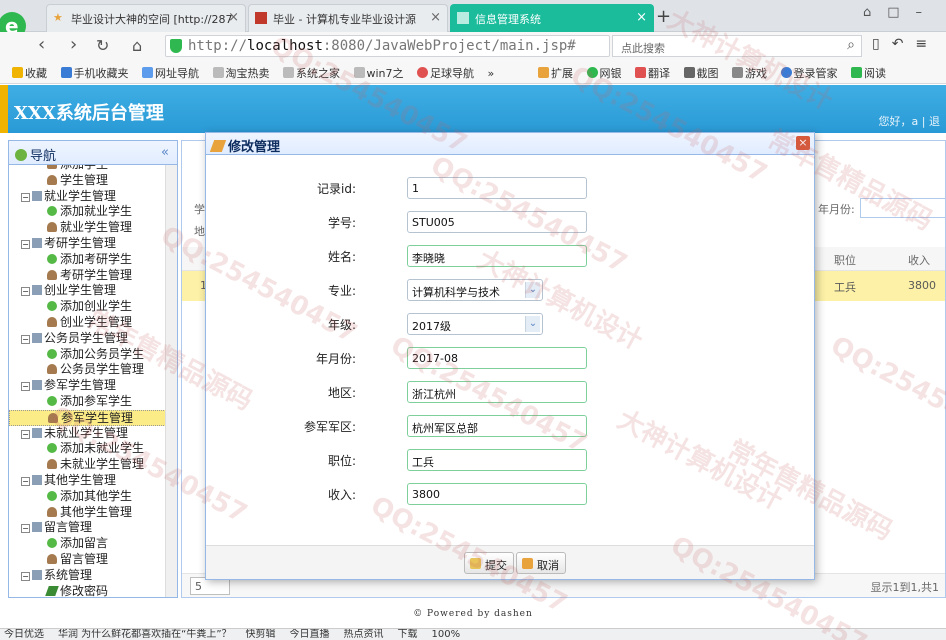 The height and width of the screenshot is (640, 946). What do you see at coordinates (87, 497) in the screenshot?
I see `tree-item: 添加其他学生` at bounding box center [87, 497].